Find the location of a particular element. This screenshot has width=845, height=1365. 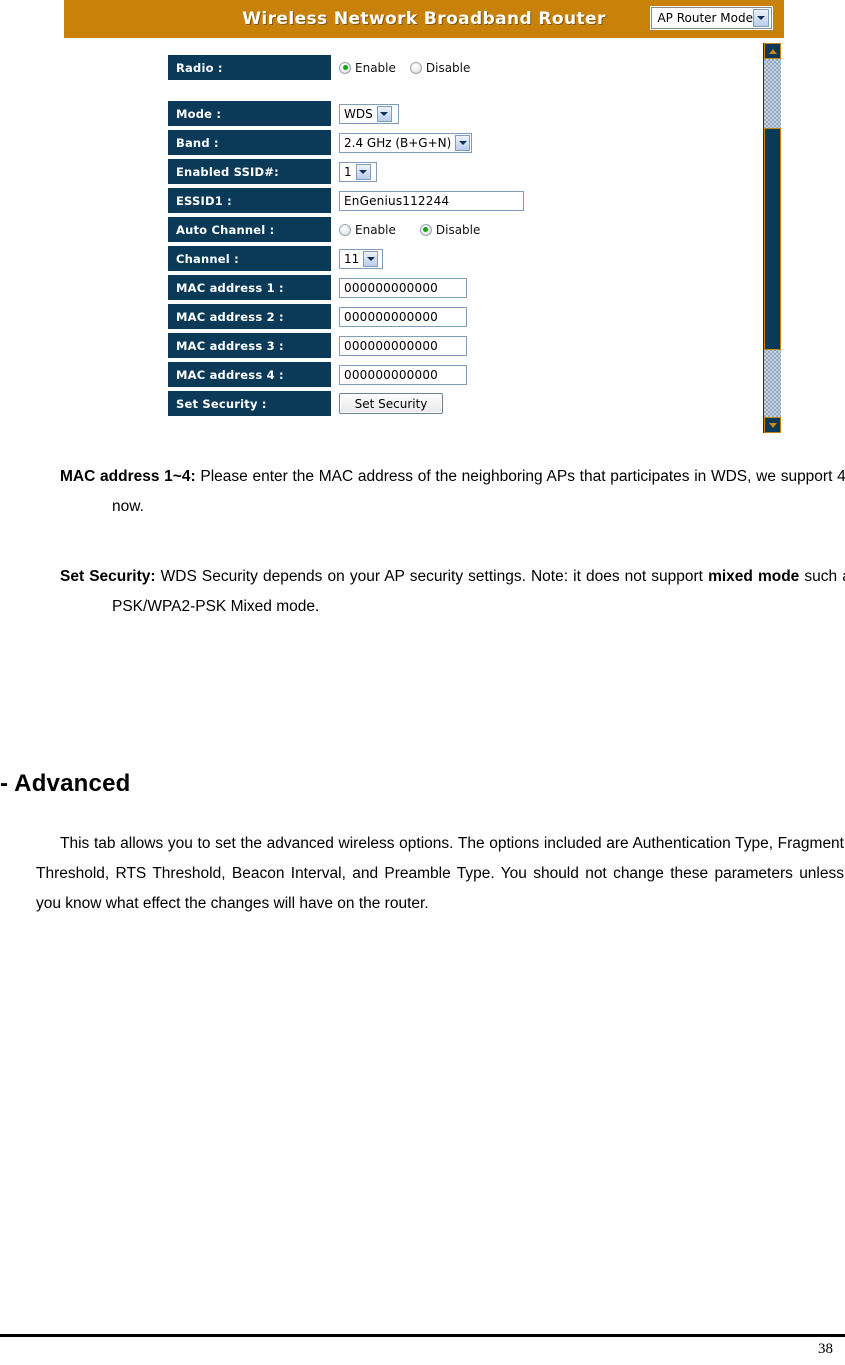

radio-option-autochannel-disable: Disable is located at coordinates (450, 229).